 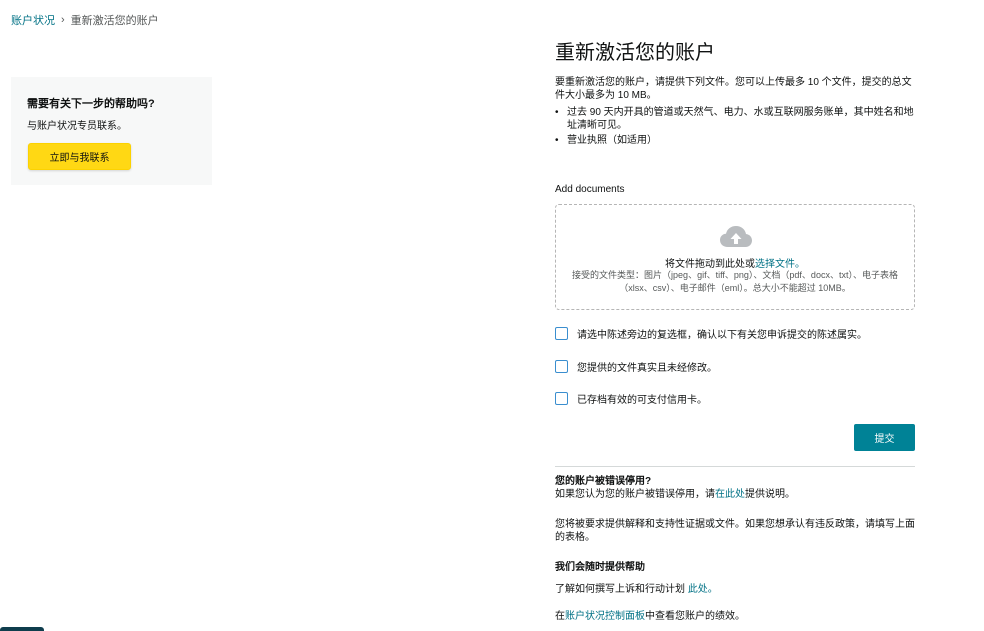 I want to click on documents-authentic-checkbox, so click(x=561, y=366).